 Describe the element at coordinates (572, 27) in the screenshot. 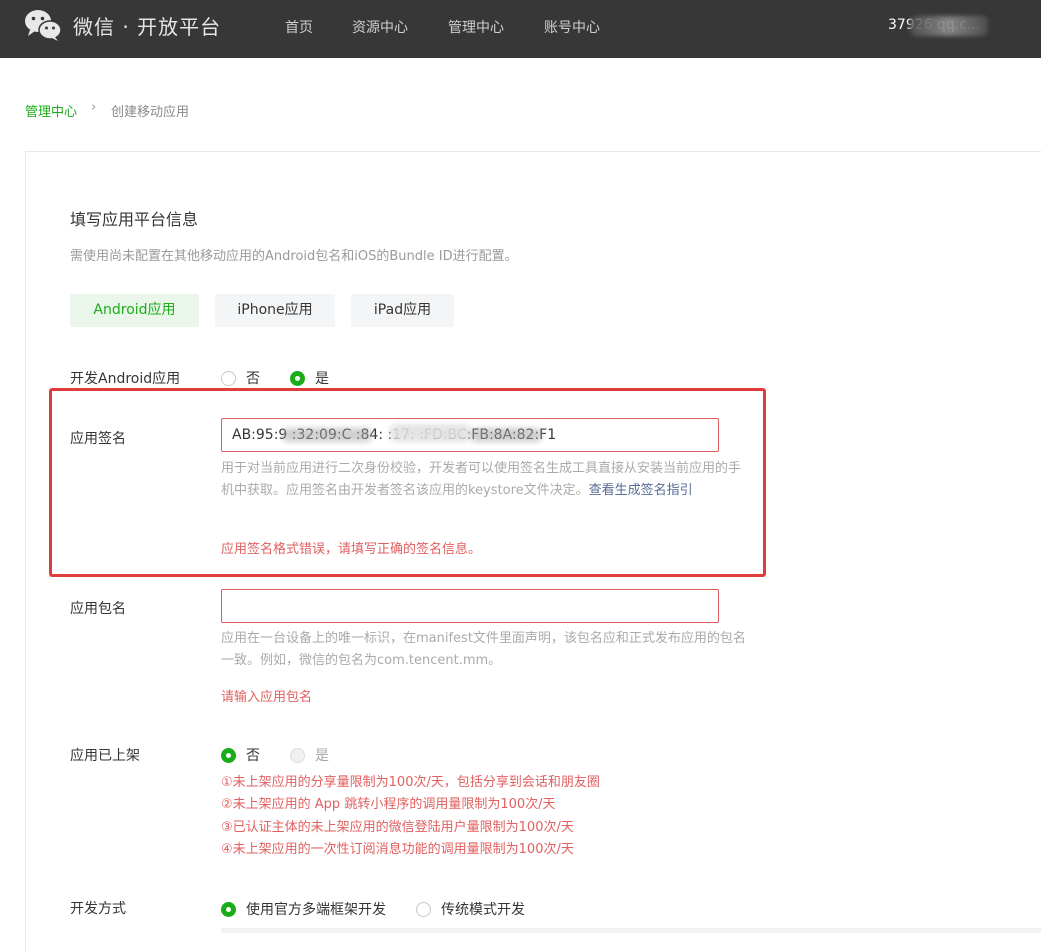

I see `nav-account: 账号中心` at that location.